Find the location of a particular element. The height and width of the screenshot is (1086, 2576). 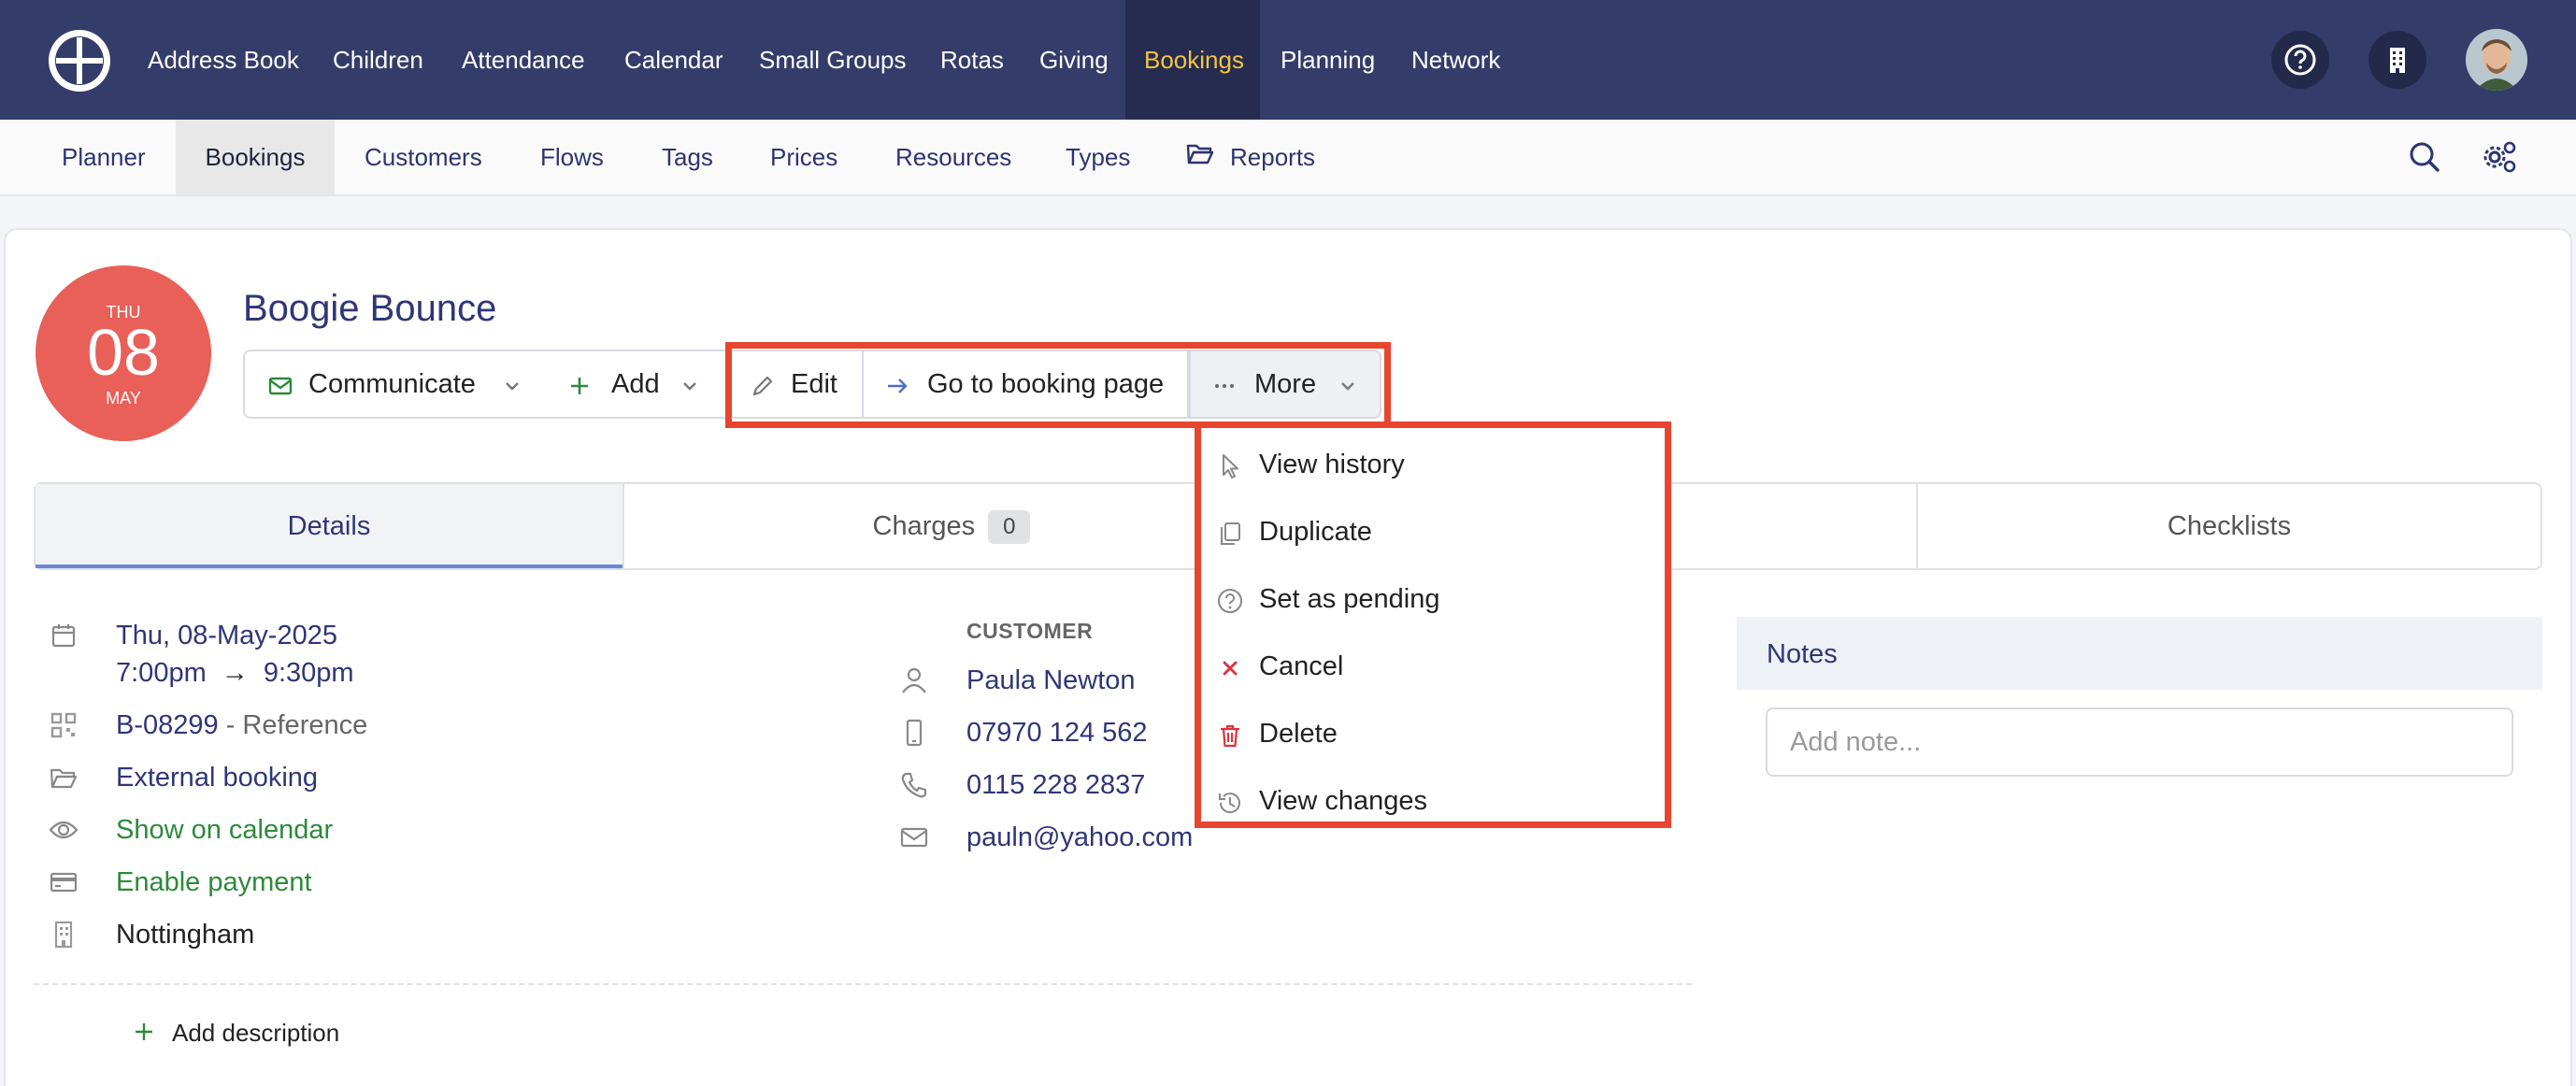

copy-icon is located at coordinates (1230, 533).